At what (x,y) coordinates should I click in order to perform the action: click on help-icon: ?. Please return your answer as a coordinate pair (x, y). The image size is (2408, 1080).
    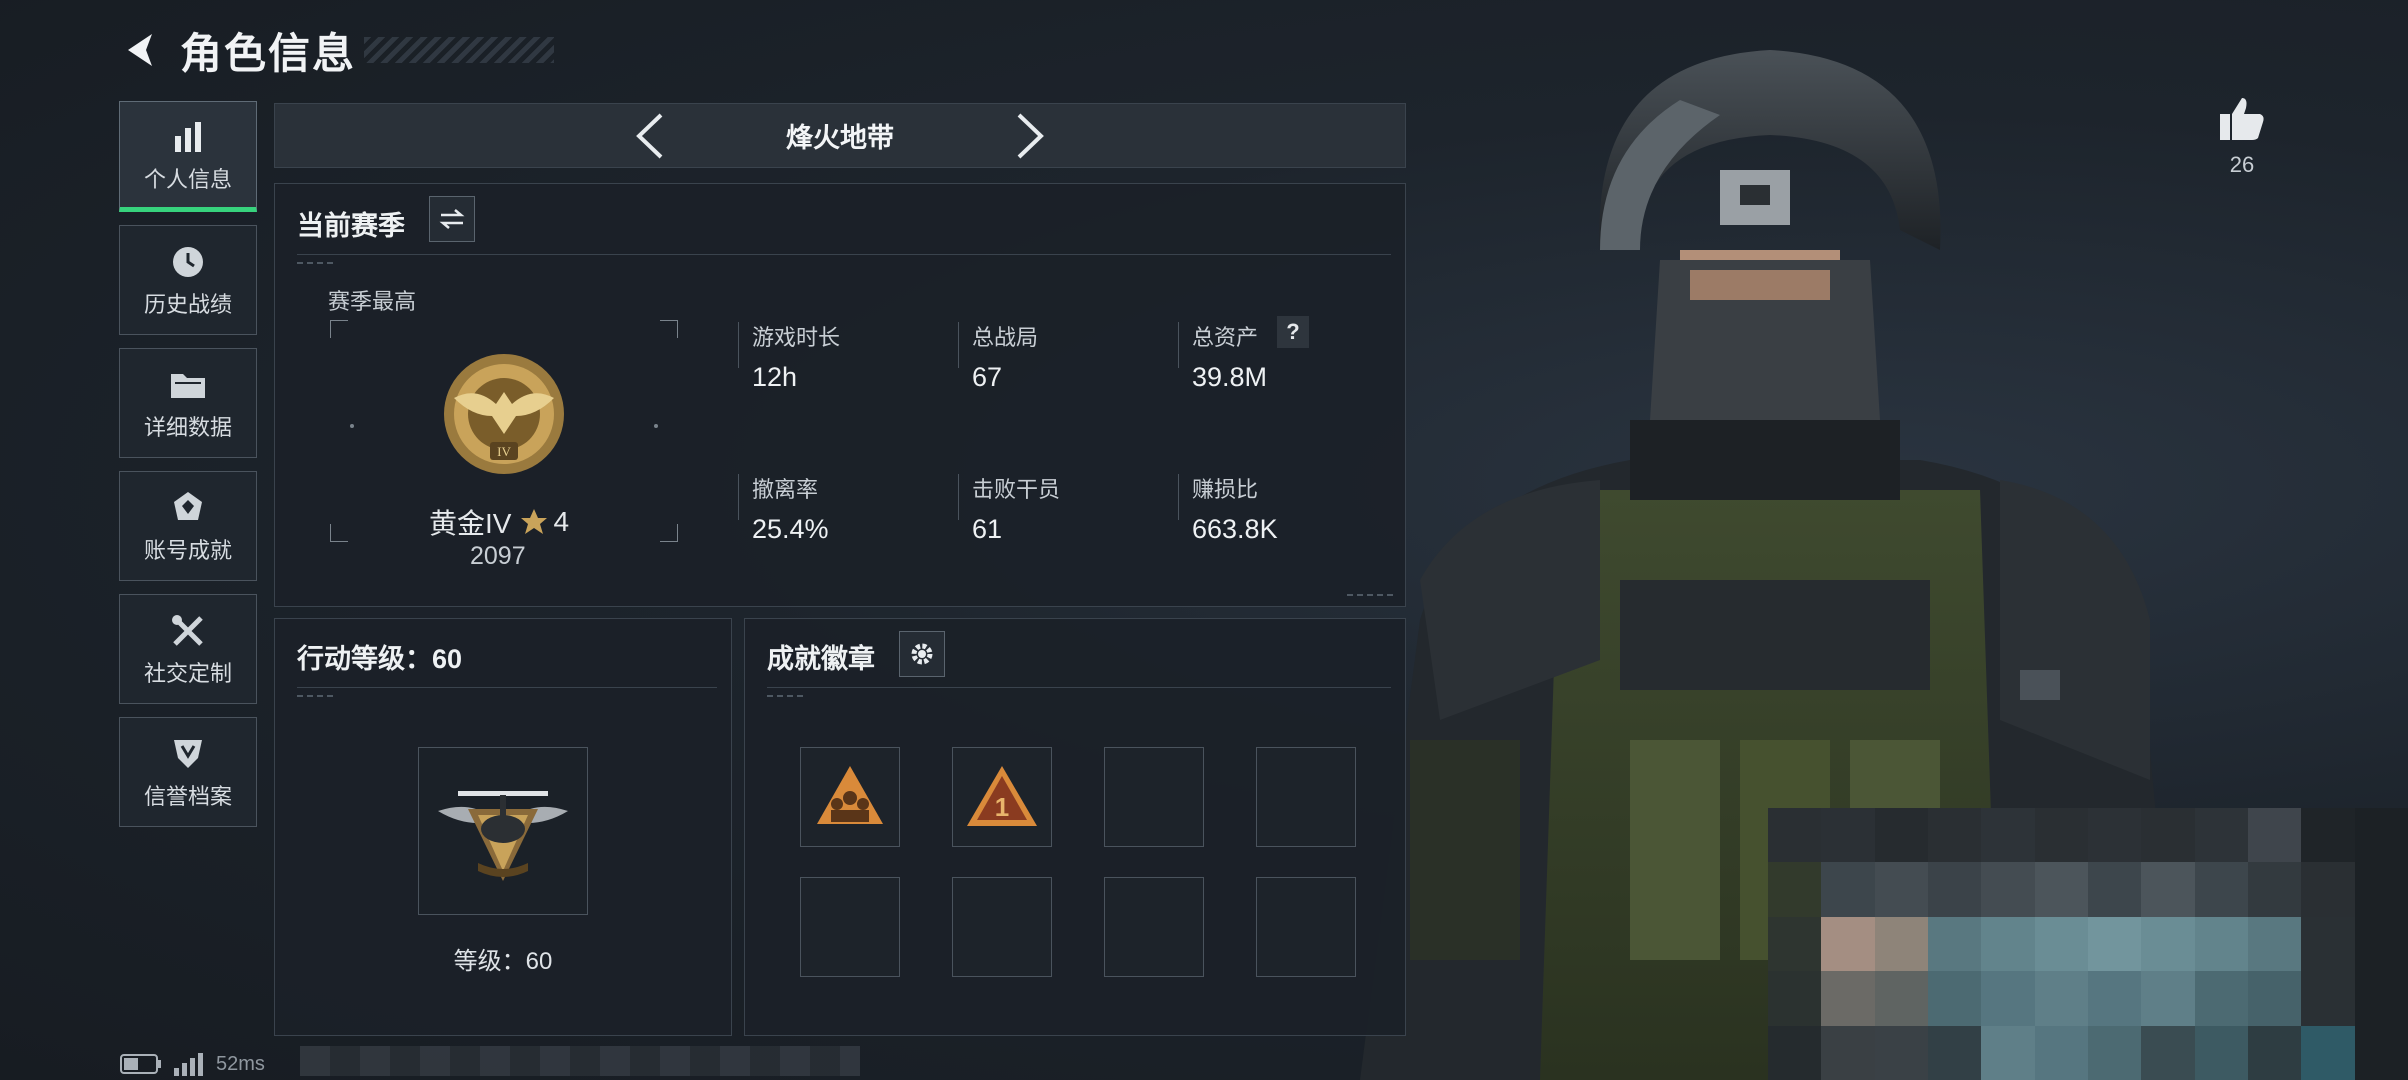
    Looking at the image, I should click on (1293, 331).